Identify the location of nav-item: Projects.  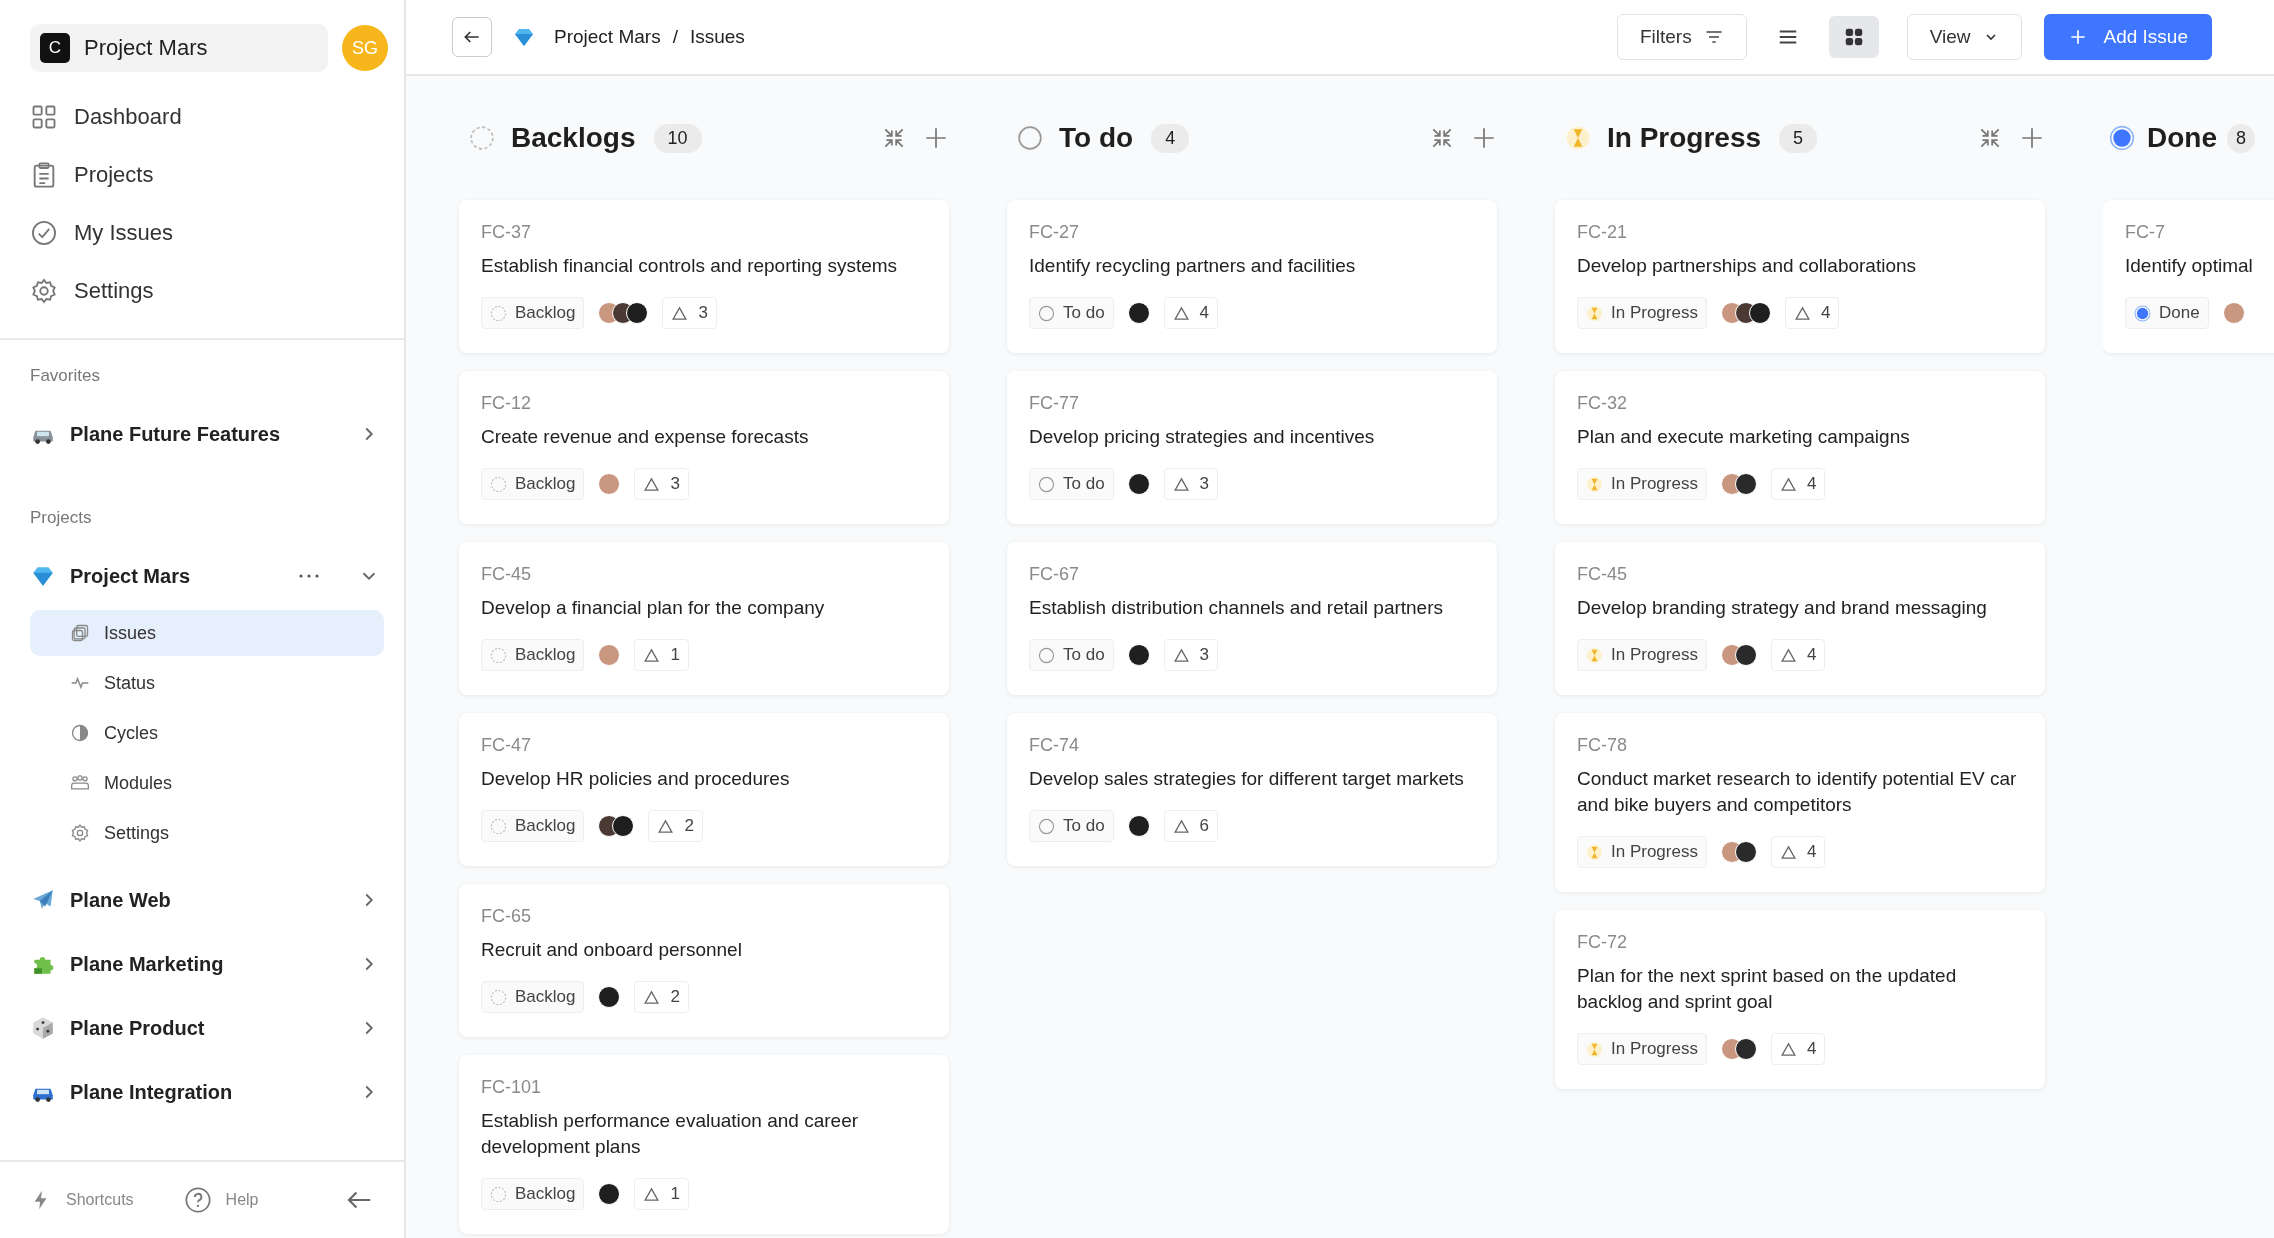
(217, 175).